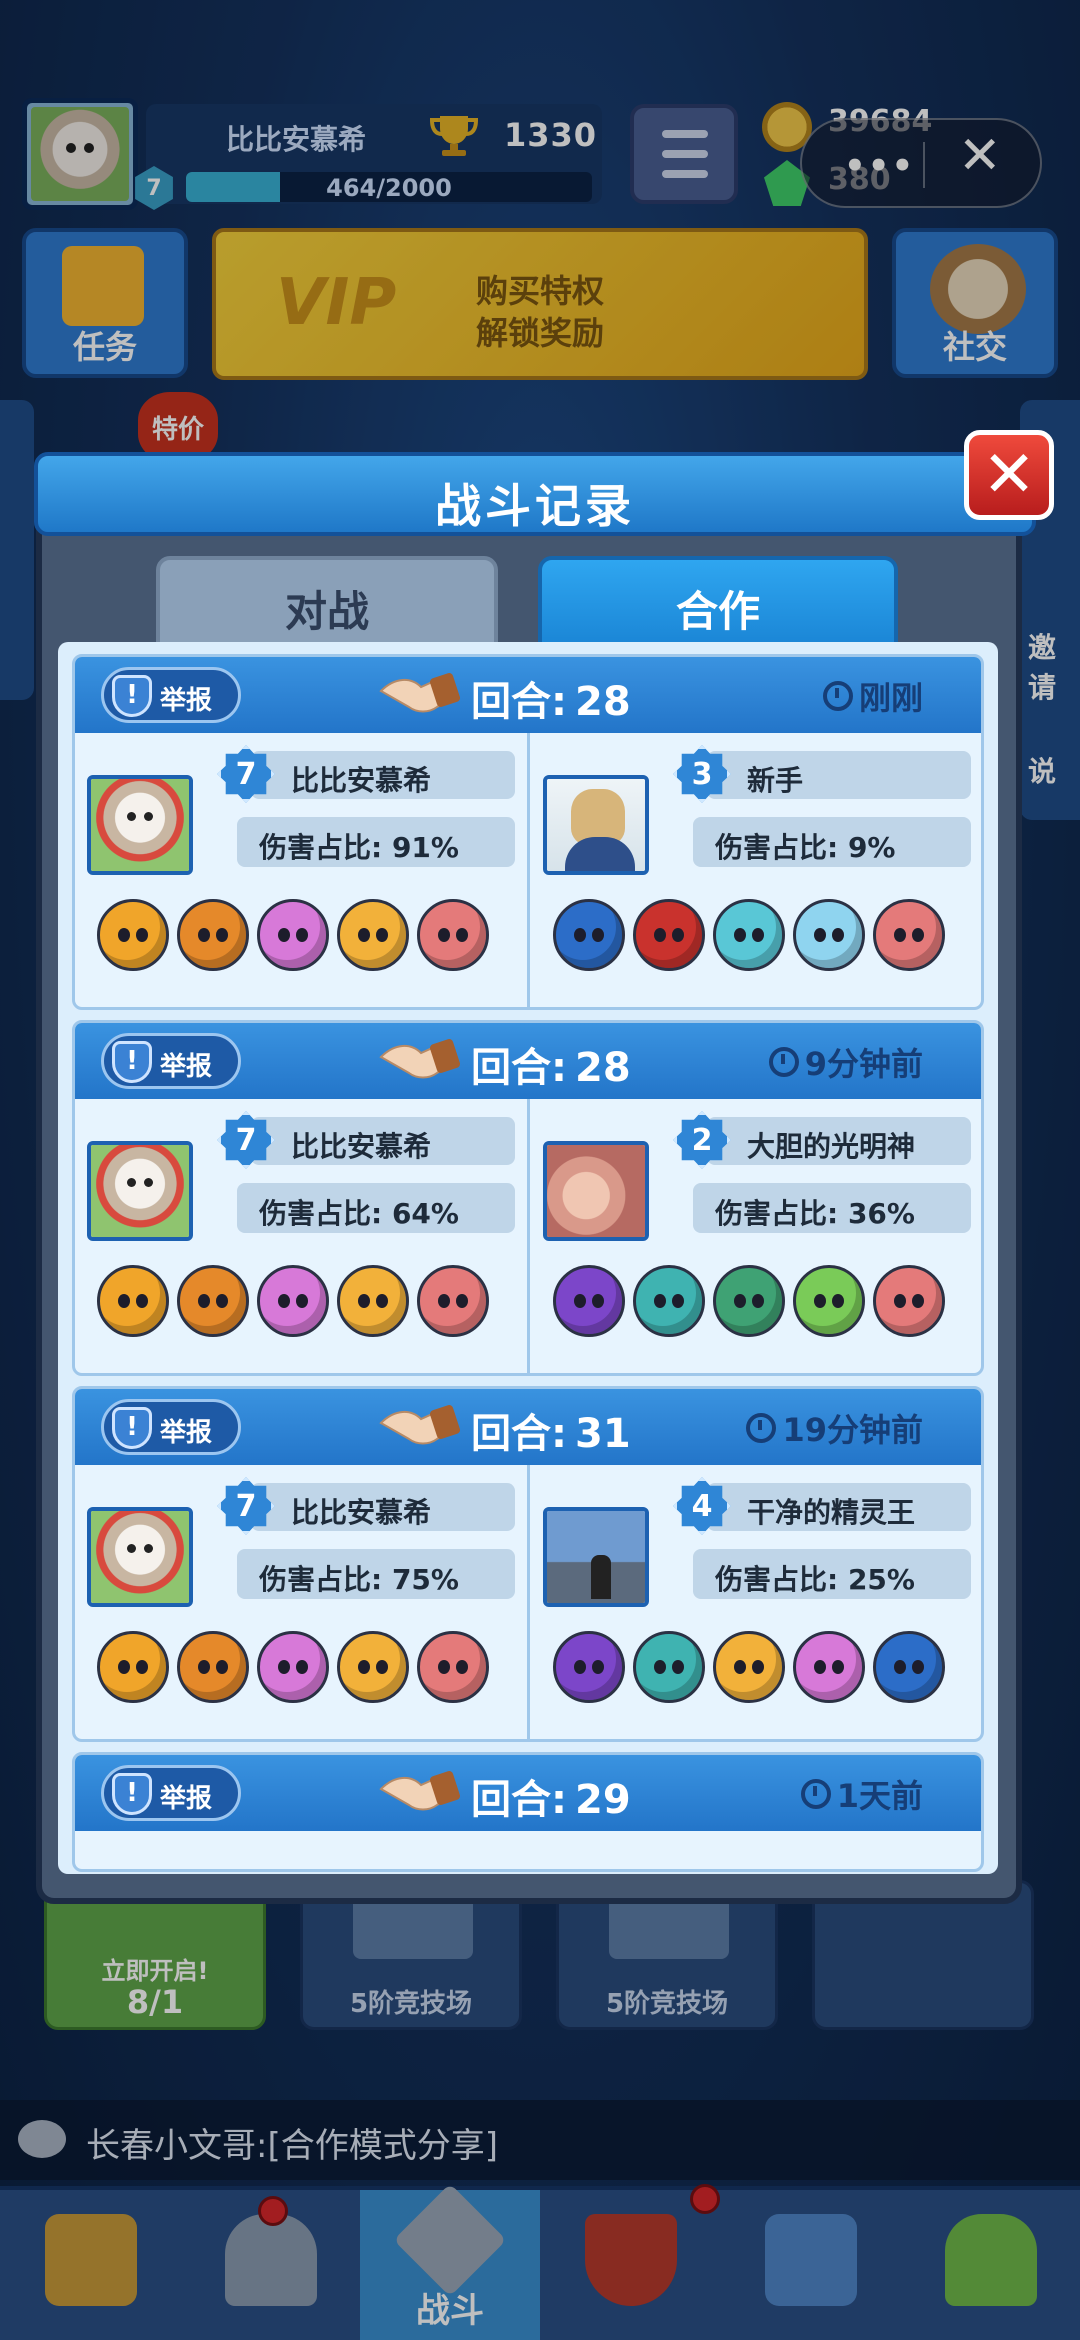  What do you see at coordinates (805, 846) in the screenshot?
I see `damage-share: 伤害占比: 9%` at bounding box center [805, 846].